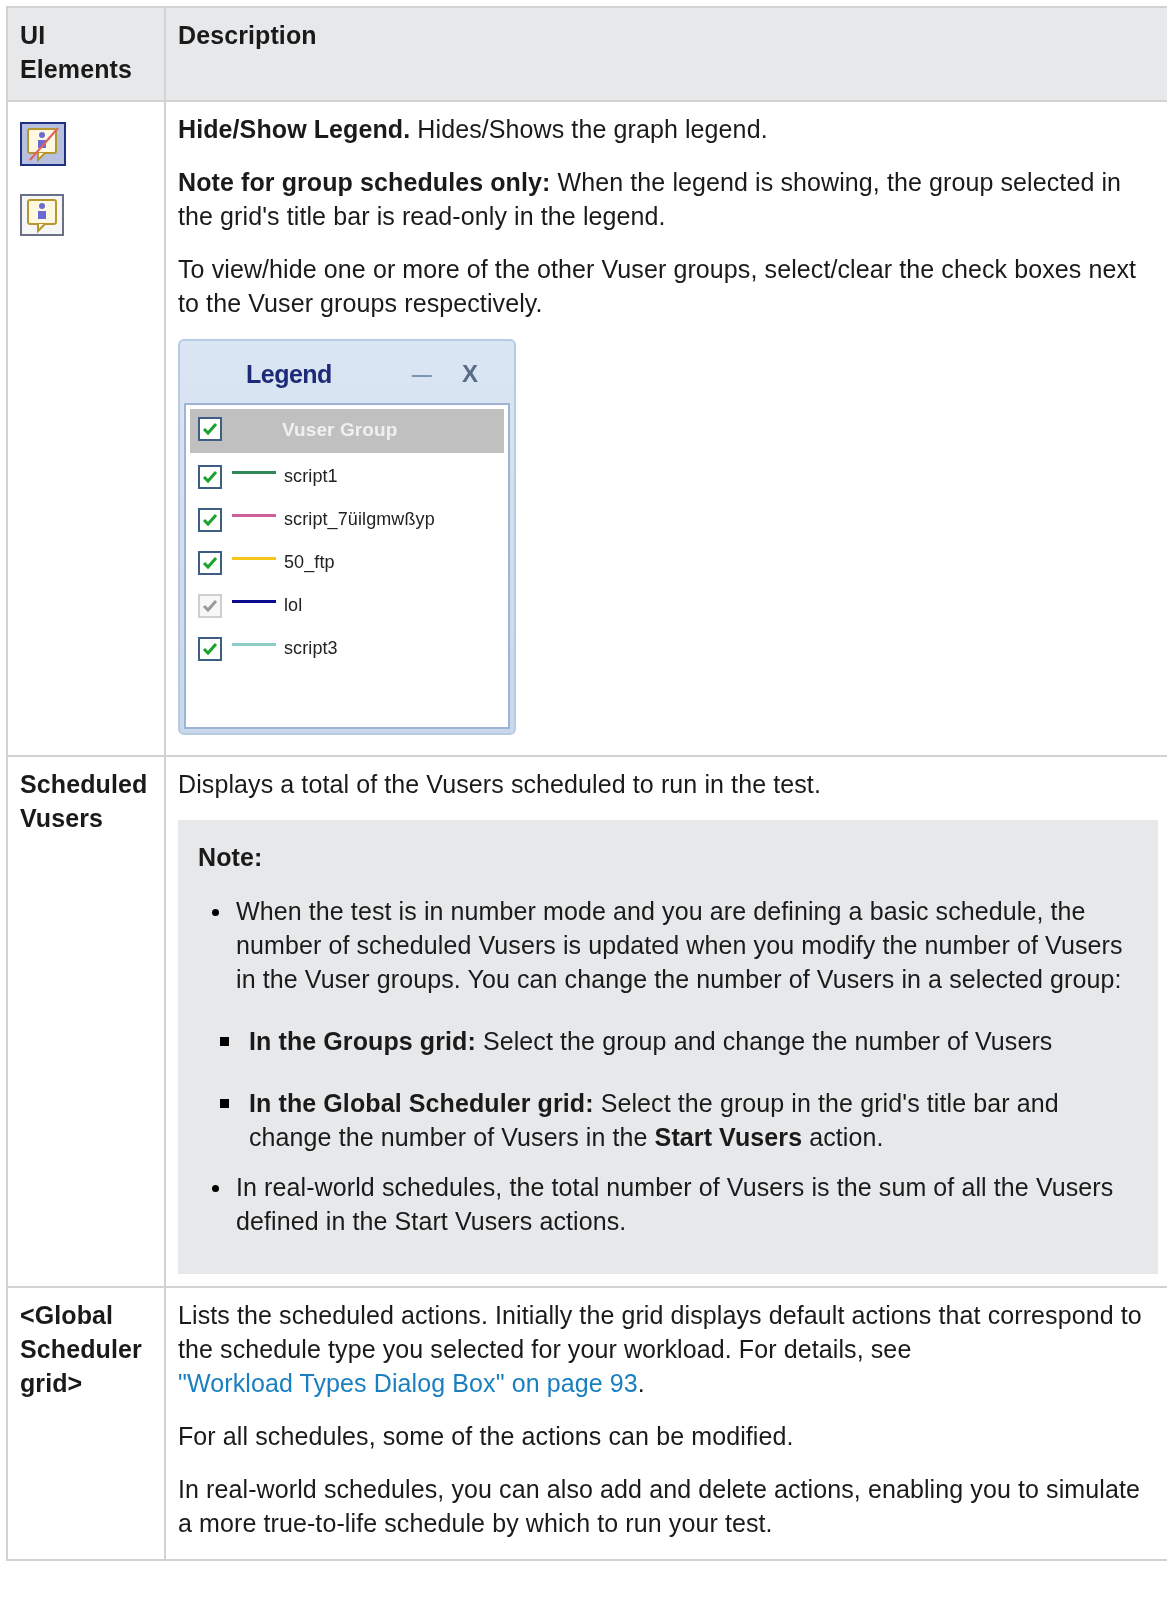 The width and height of the screenshot is (1167, 1610). Describe the element at coordinates (311, 476) in the screenshot. I see `series-label: script1` at that location.